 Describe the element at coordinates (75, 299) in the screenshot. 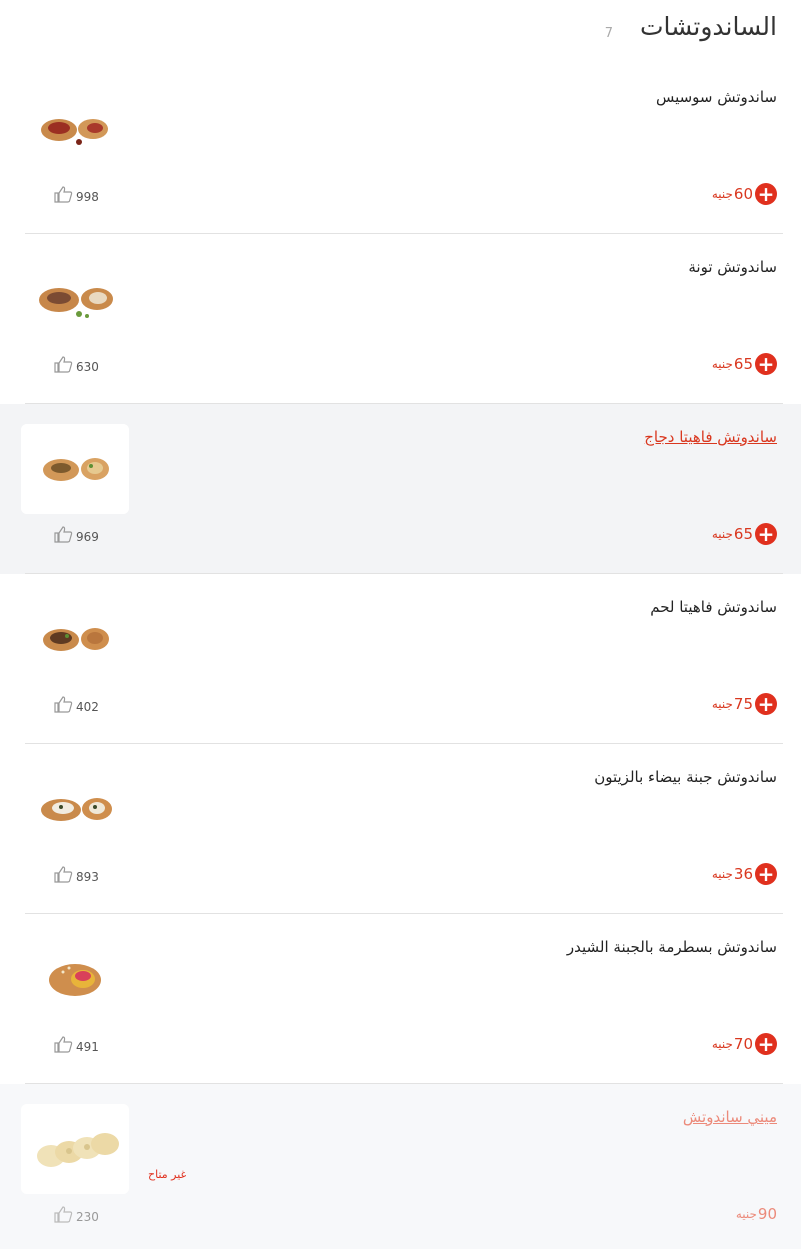

I see `tuna-sandwich-image` at that location.